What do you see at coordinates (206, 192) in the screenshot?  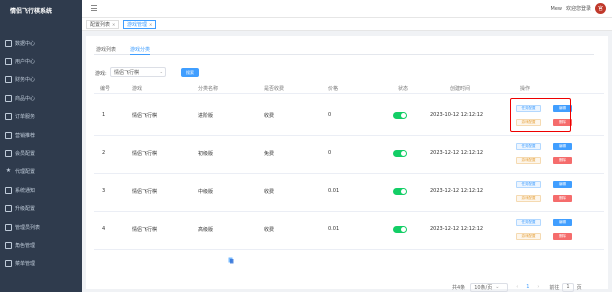 I see `cell-category: 中级版` at bounding box center [206, 192].